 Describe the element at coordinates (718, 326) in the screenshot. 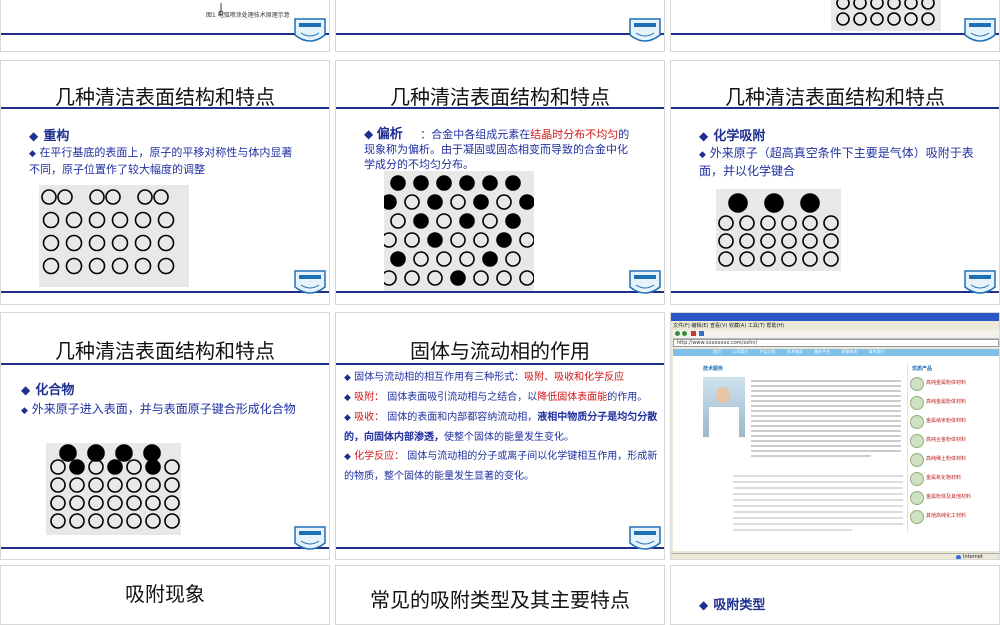

I see `menu-item: 查看(V)` at that location.